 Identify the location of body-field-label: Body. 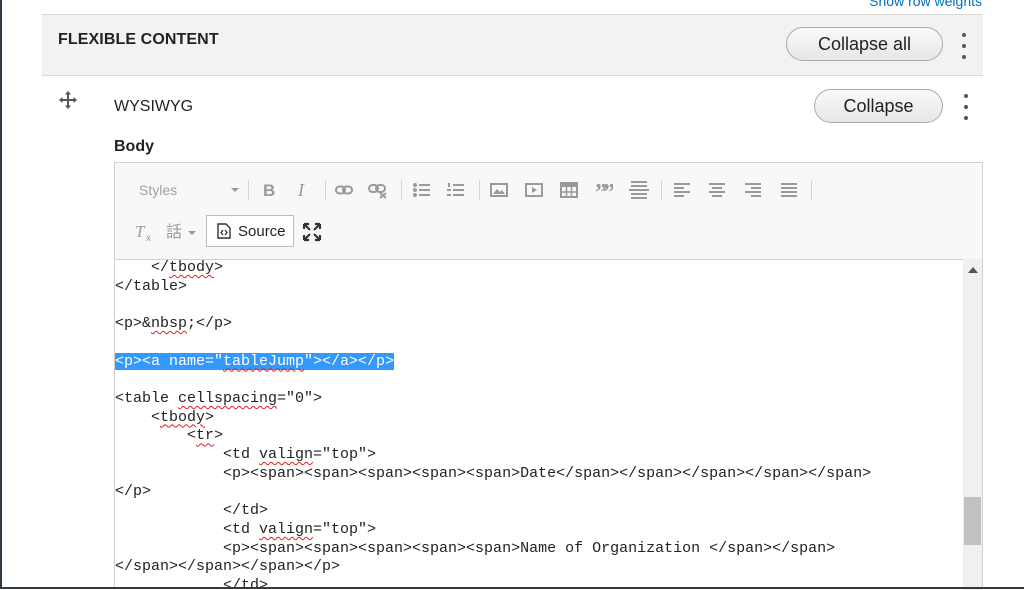
(134, 146).